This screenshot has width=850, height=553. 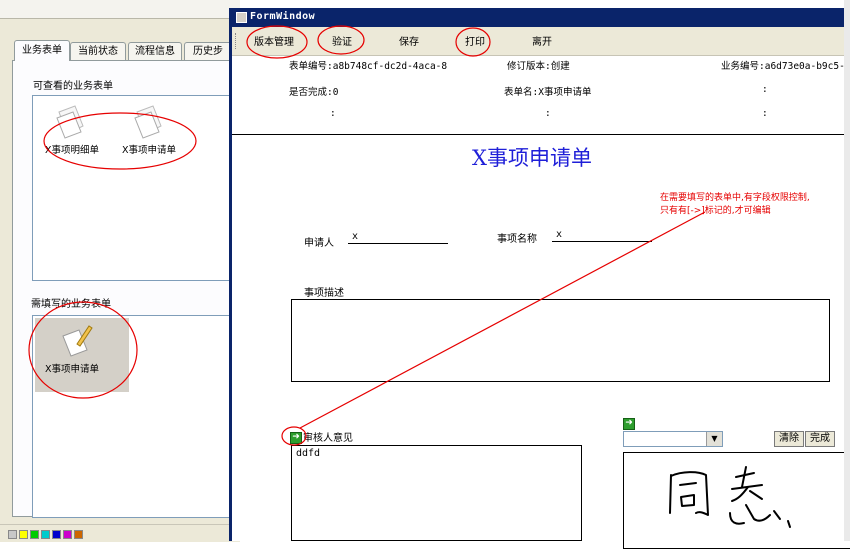 I want to click on handwritten-signature, so click(x=730, y=497).